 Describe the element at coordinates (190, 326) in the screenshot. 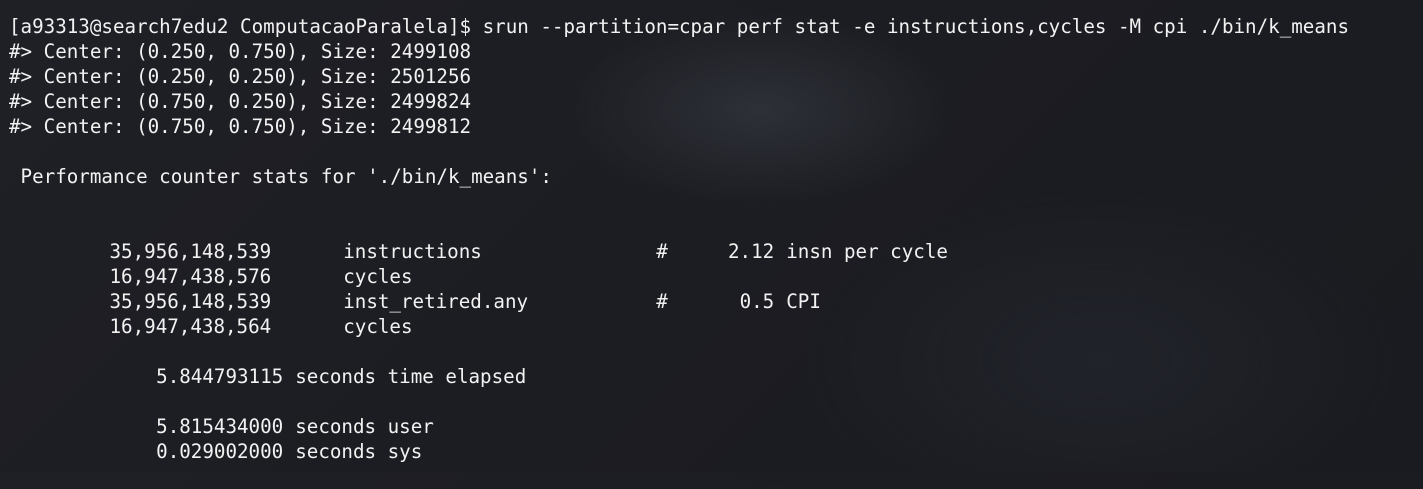

I see `stat-count: 16,947,438,564` at that location.